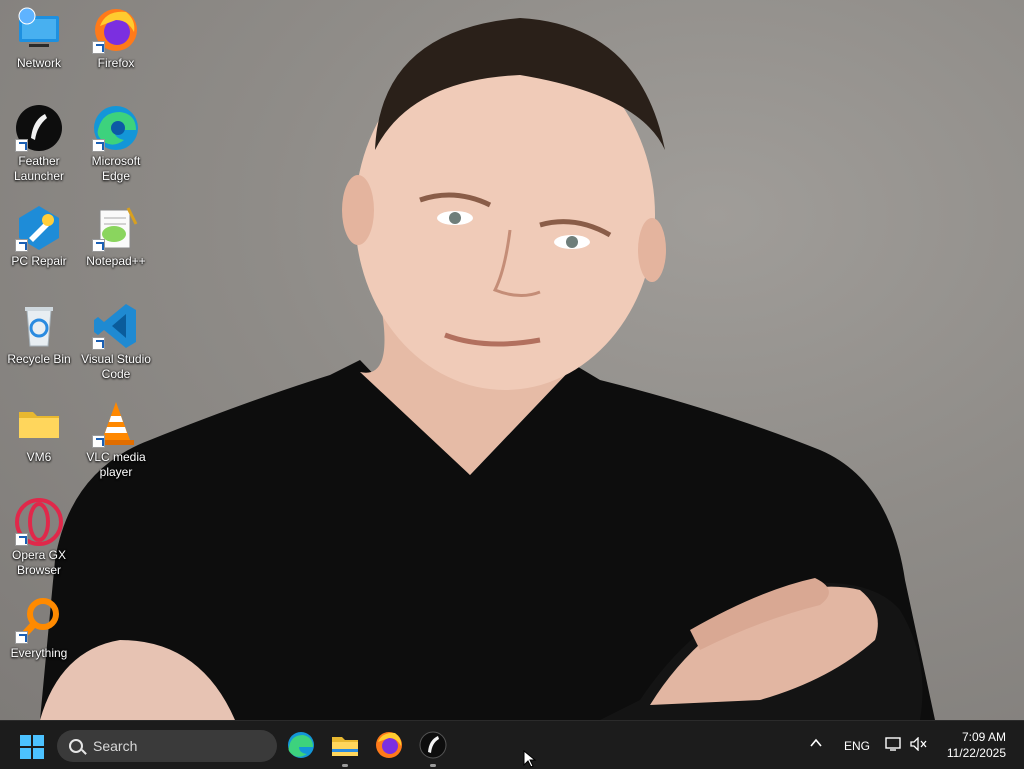  What do you see at coordinates (116, 366) in the screenshot?
I see `desktop-icon-label: Visual Studio Code` at bounding box center [116, 366].